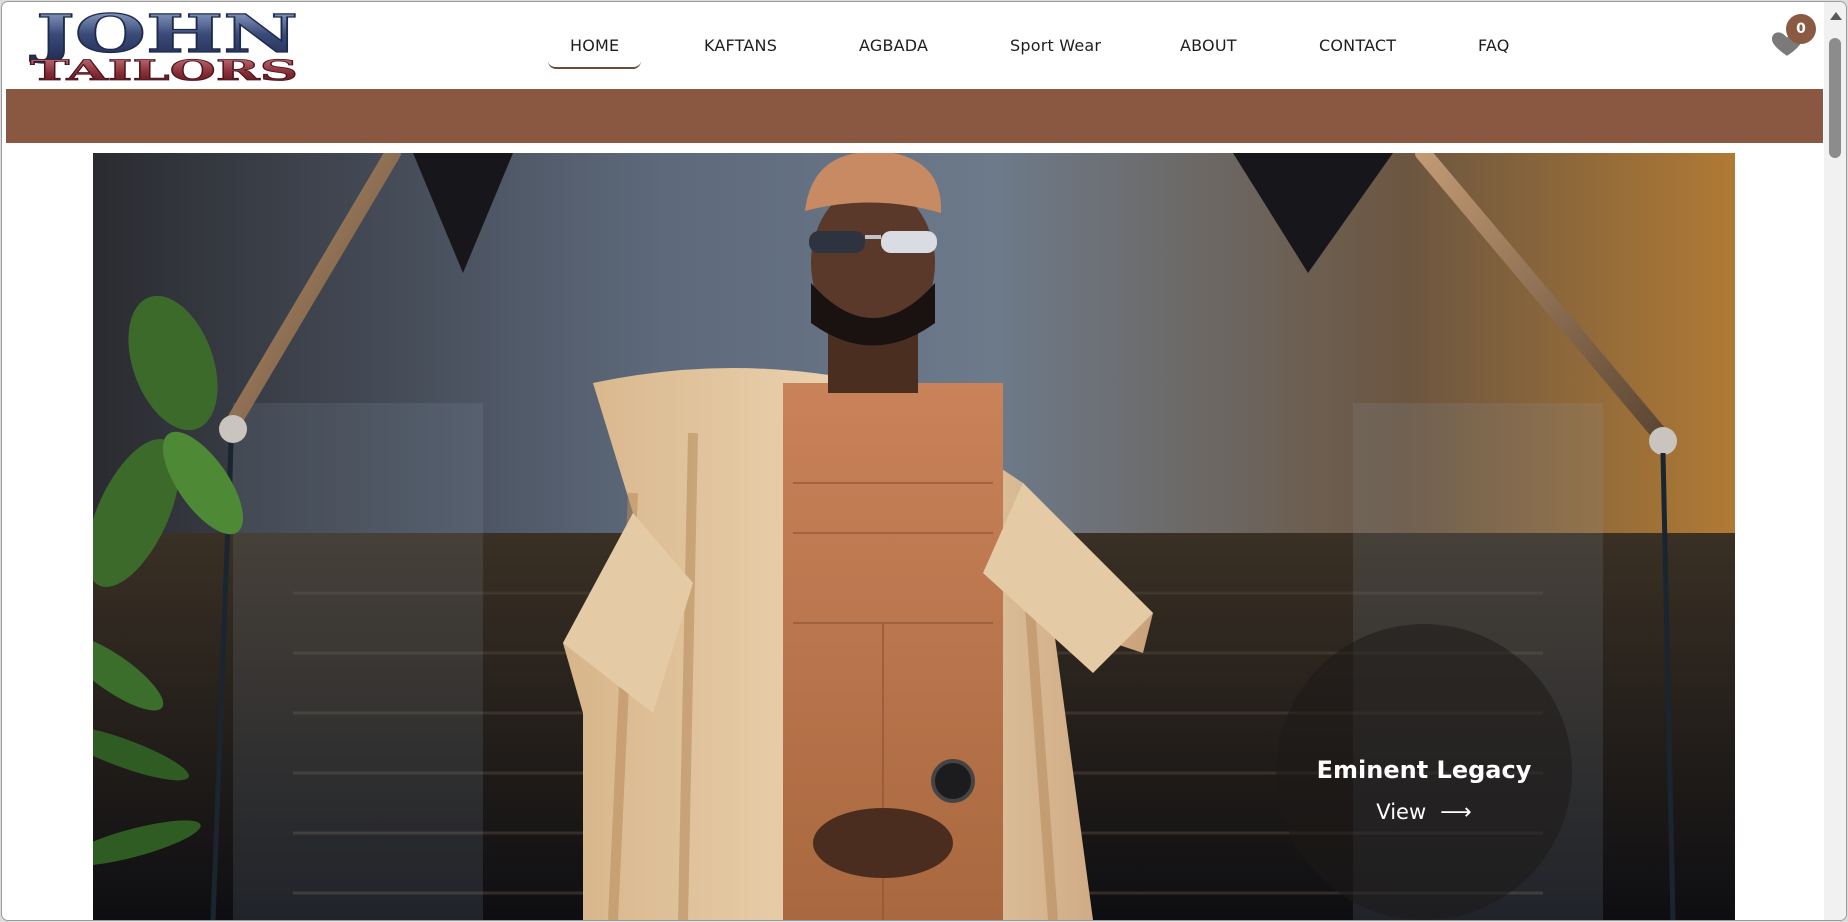  Describe the element at coordinates (740, 45) in the screenshot. I see `nav-item-kaftans: KAFTANS` at that location.